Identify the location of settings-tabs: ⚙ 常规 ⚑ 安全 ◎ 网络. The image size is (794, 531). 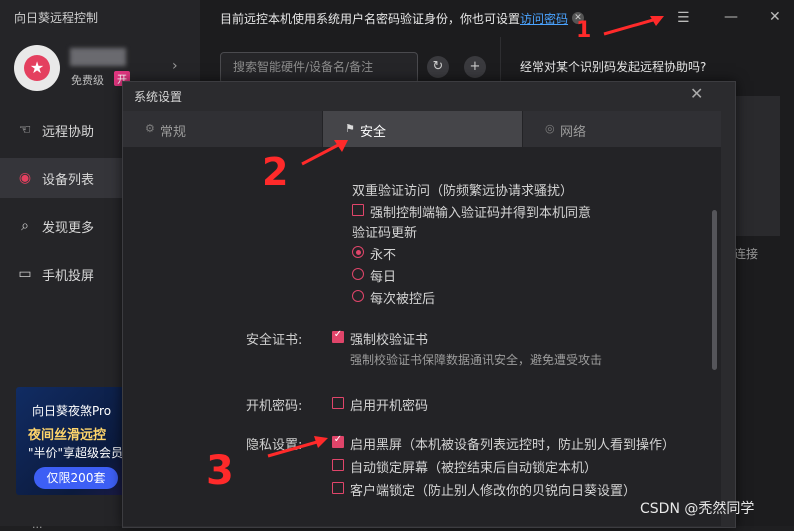
(422, 129).